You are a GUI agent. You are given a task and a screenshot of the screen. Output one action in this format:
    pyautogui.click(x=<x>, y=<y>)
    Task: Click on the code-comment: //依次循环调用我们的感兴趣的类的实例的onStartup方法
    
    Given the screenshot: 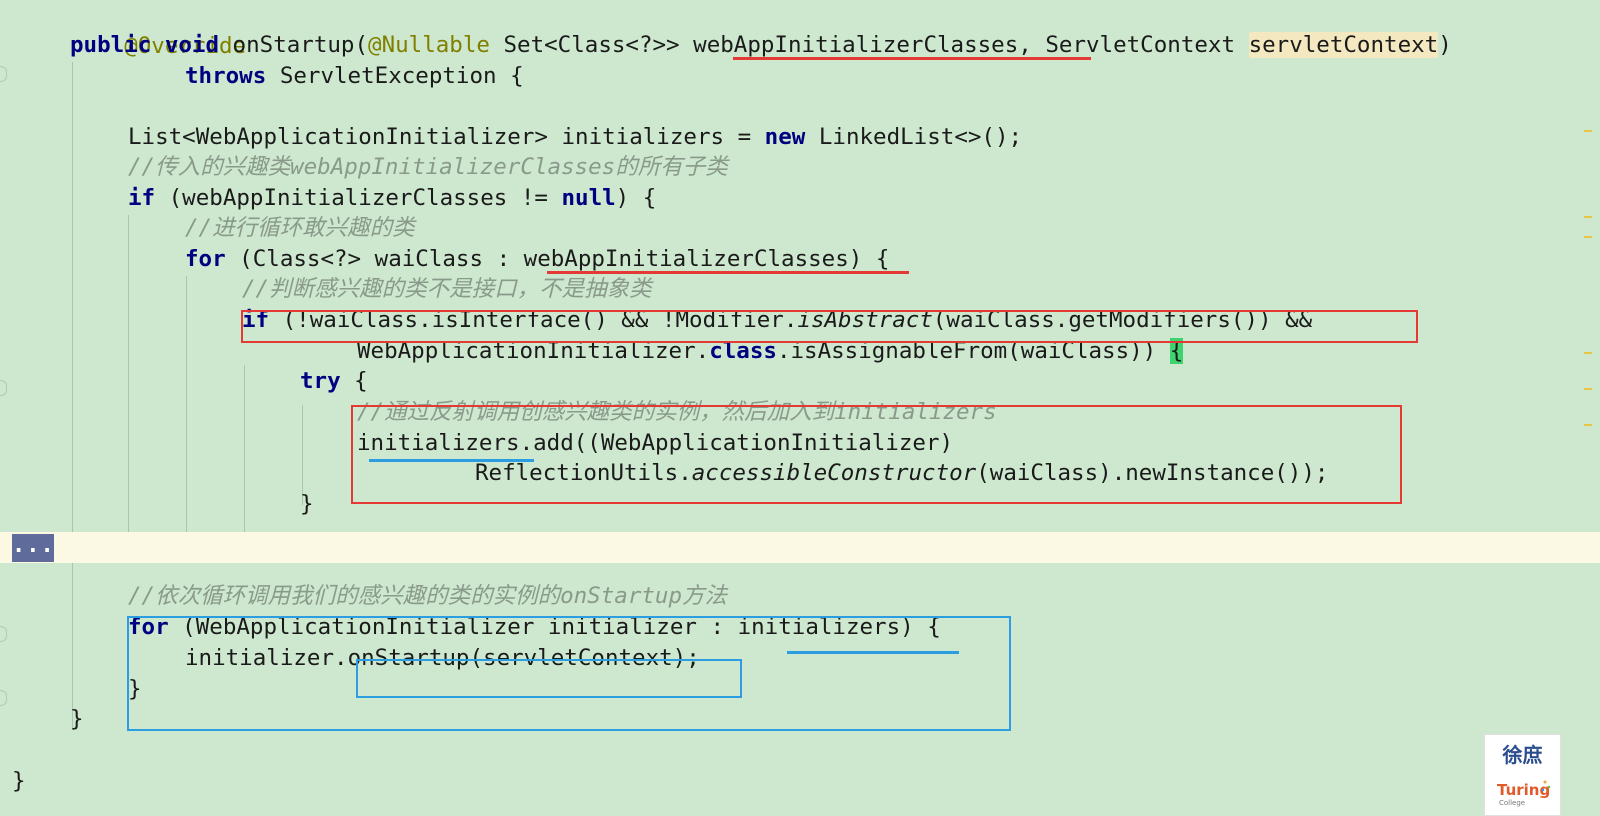 What is the action you would take?
    pyautogui.click(x=428, y=596)
    